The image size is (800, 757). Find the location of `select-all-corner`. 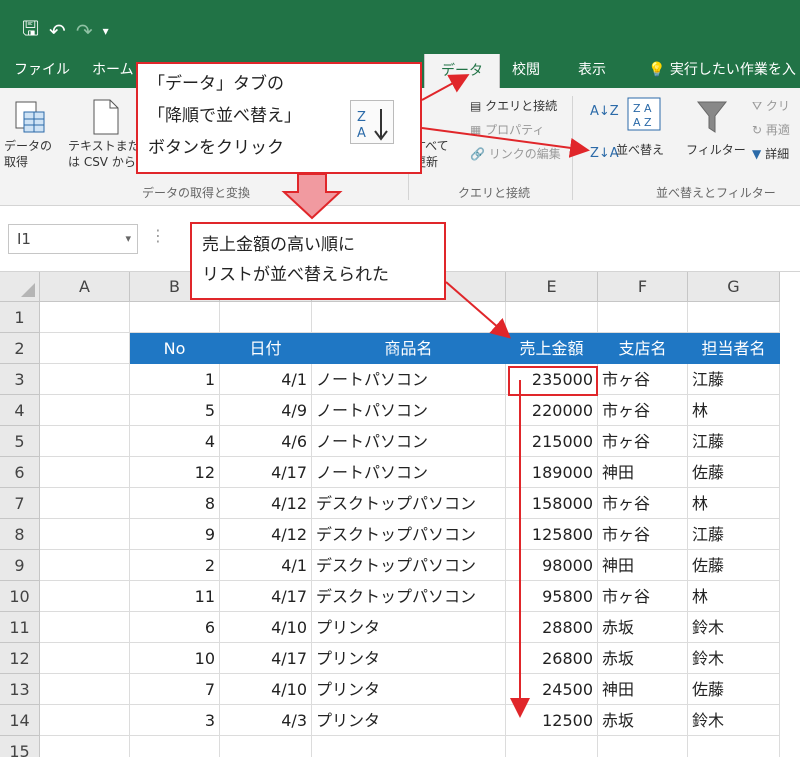

select-all-corner is located at coordinates (20, 287).